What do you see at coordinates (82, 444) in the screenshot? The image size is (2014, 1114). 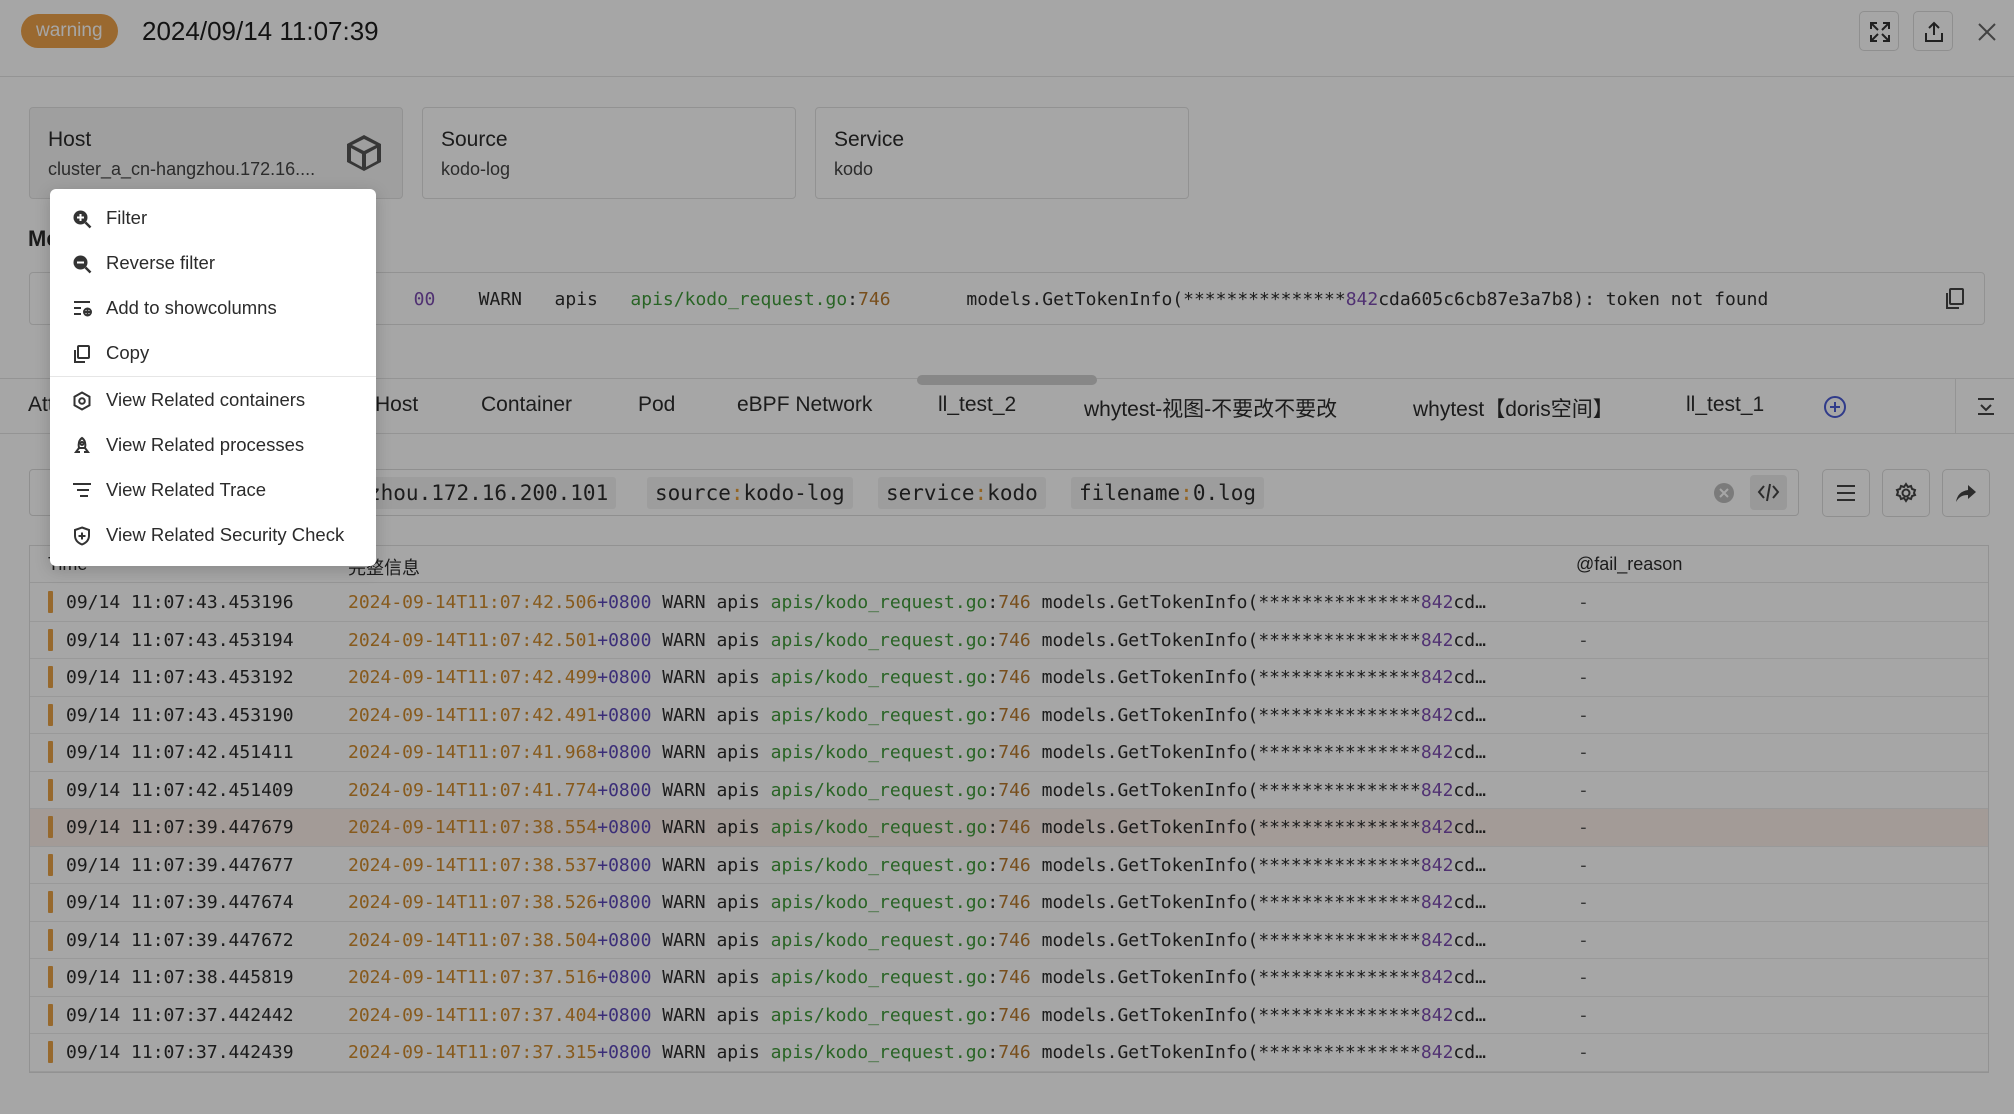 I see `process-icon` at bounding box center [82, 444].